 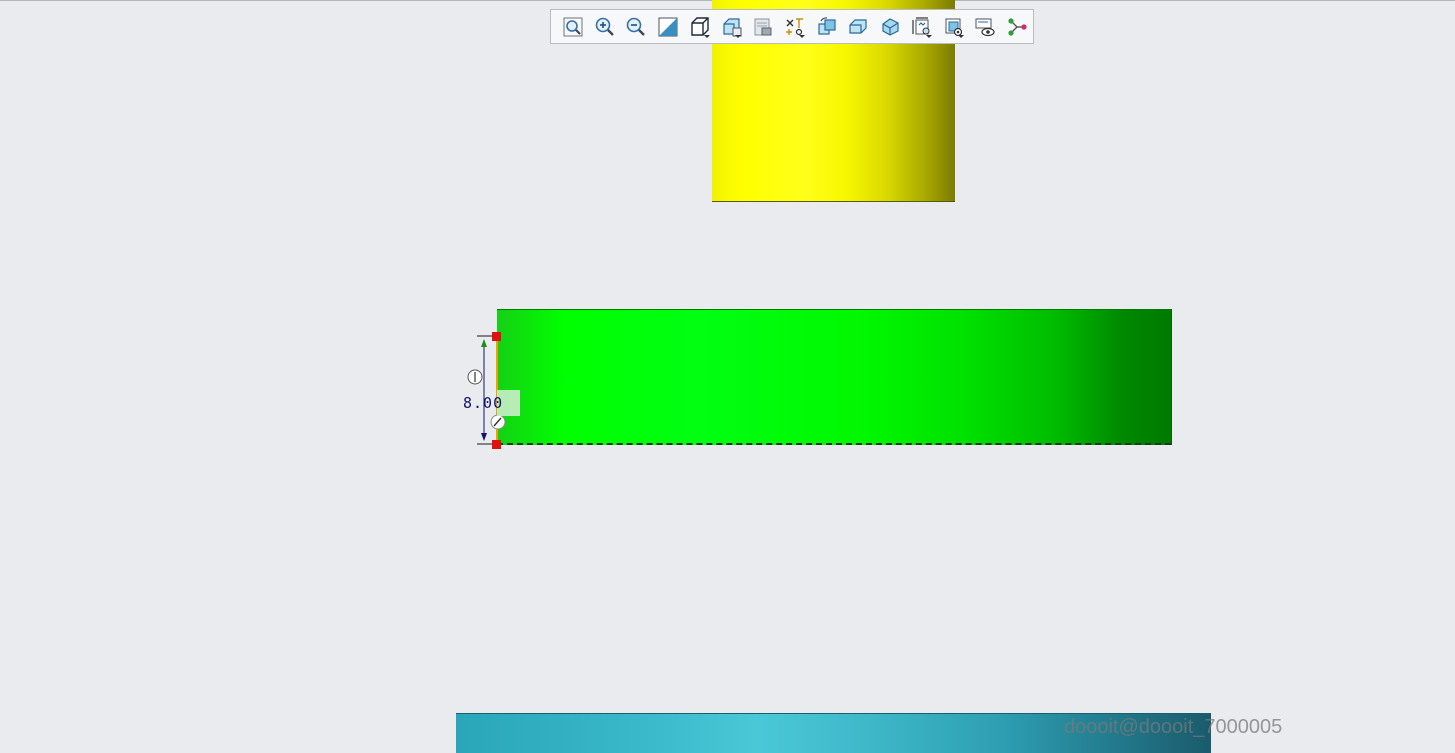 I want to click on vertex-marker-top, so click(x=496, y=336).